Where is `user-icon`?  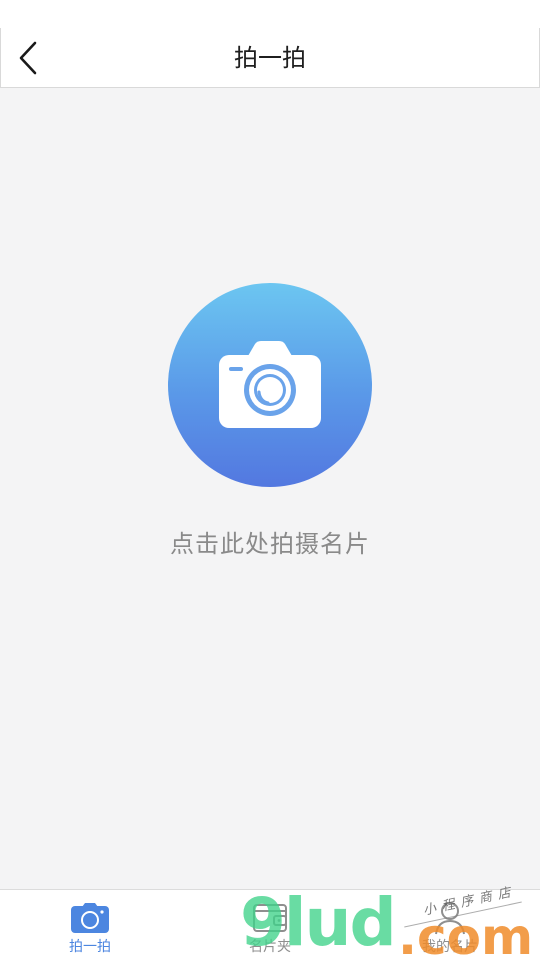
user-icon is located at coordinates (450, 918).